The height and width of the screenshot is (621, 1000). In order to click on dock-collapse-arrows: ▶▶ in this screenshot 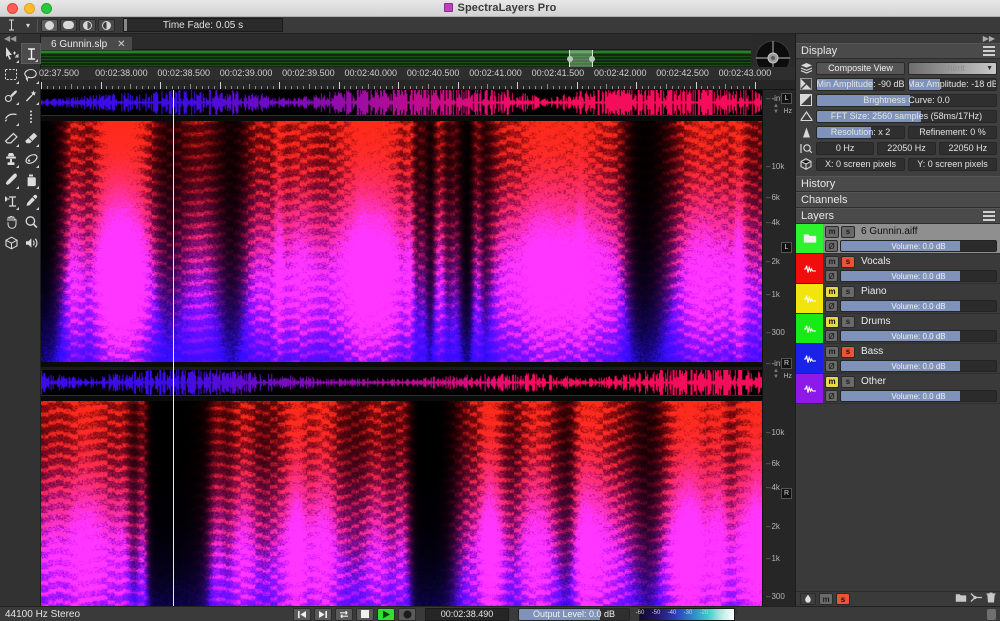, I will do `click(898, 38)`.